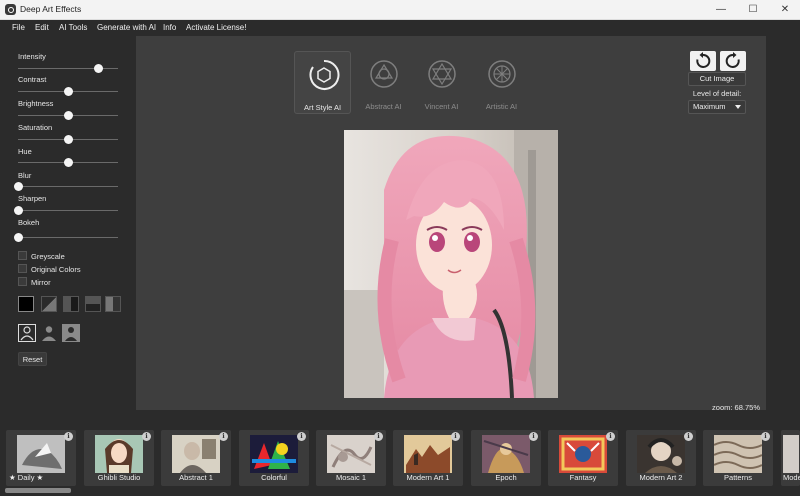 This screenshot has height=496, width=800. Describe the element at coordinates (196, 477) in the screenshot. I see `filter-label: Abstract 1` at that location.